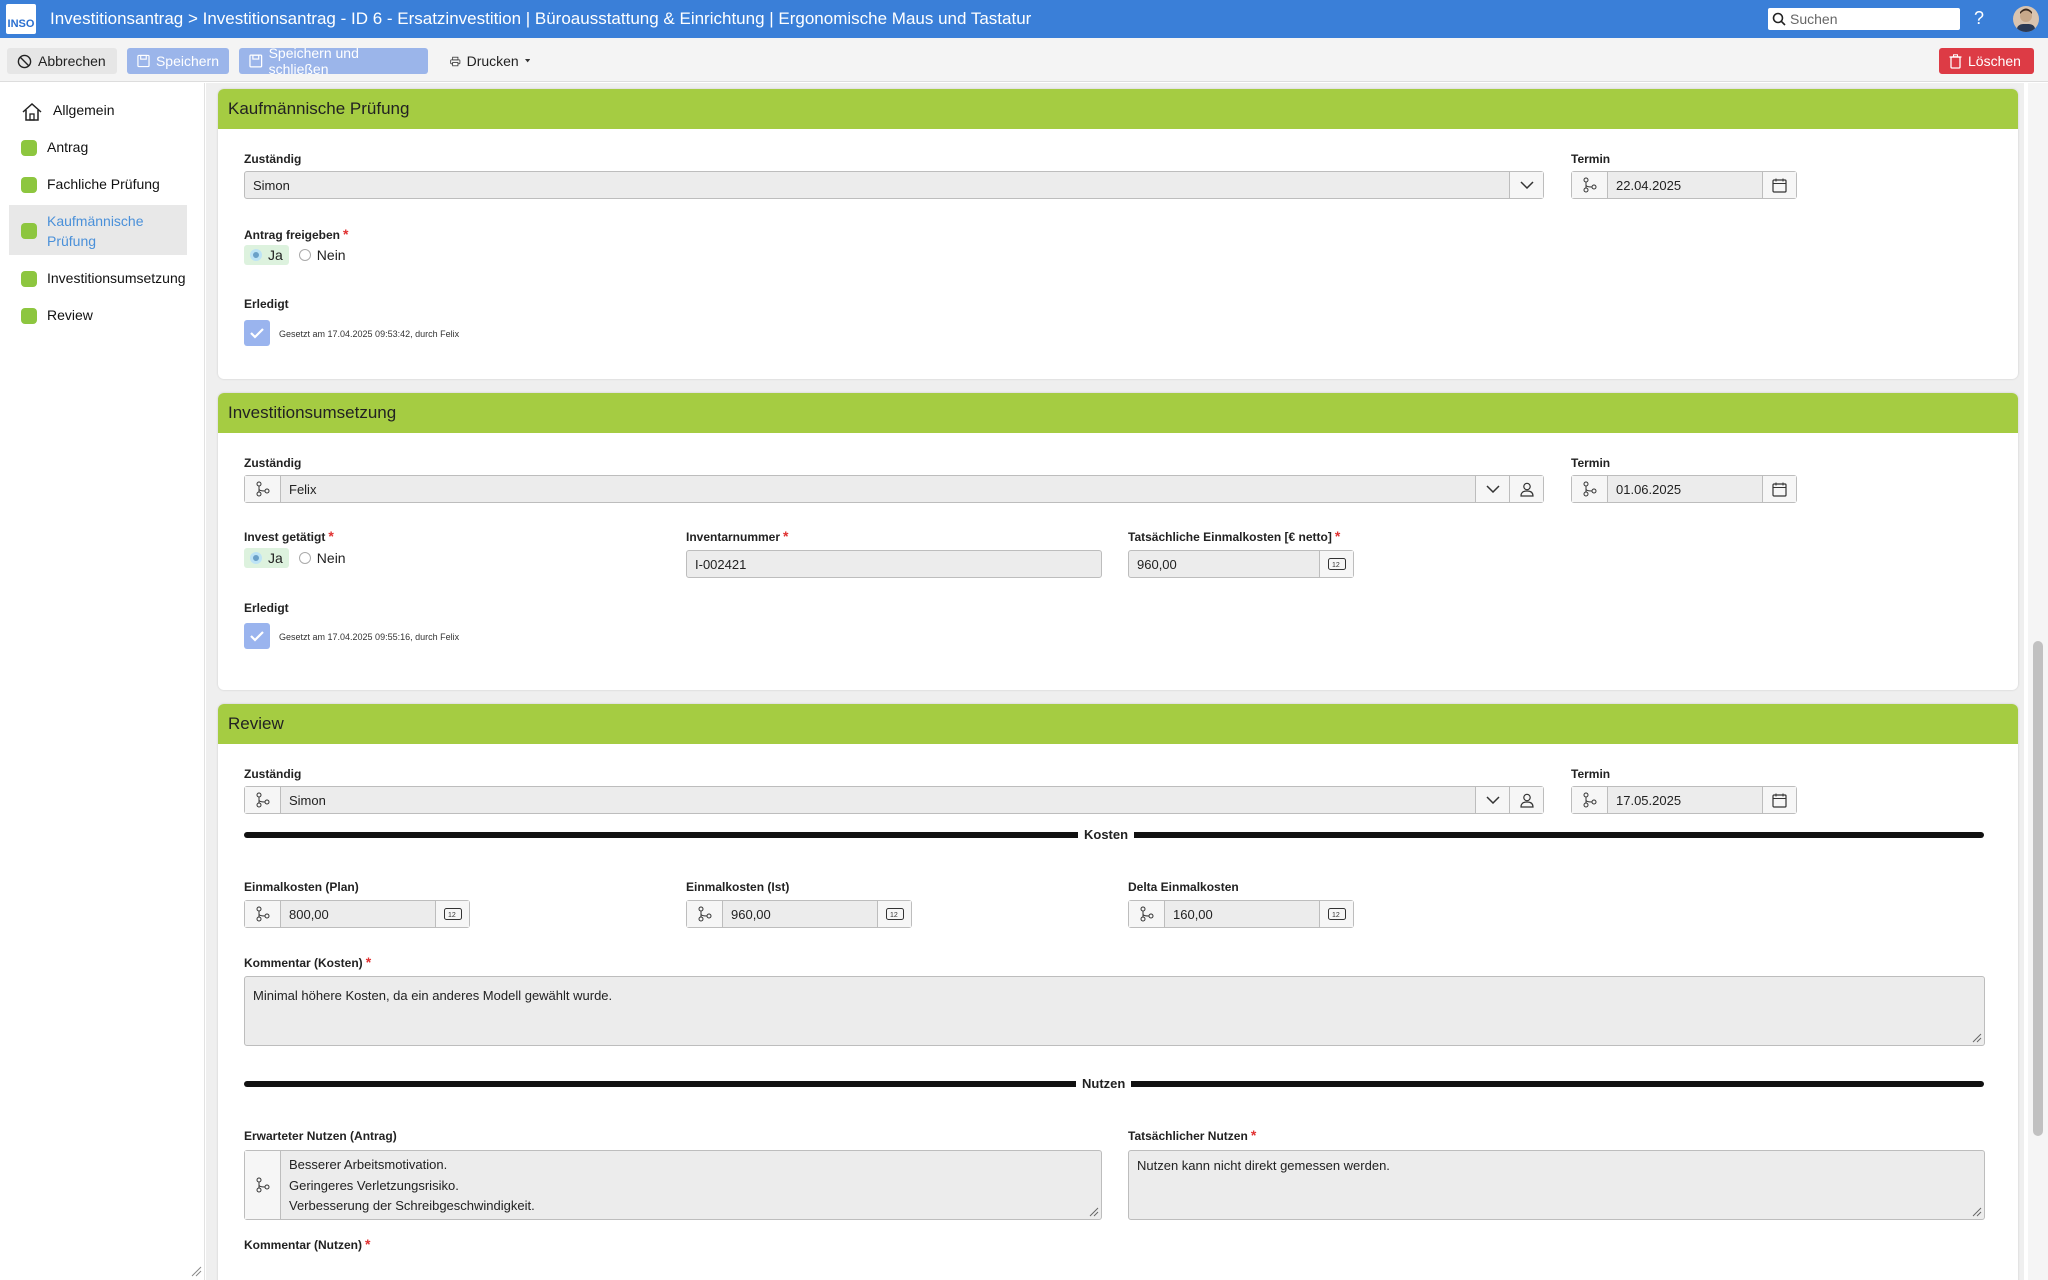 The image size is (2048, 1280). Describe the element at coordinates (98, 230) in the screenshot. I see `sidebar-item-kaufmaennische-pruefung: Kaufmännische Prüfung` at that location.